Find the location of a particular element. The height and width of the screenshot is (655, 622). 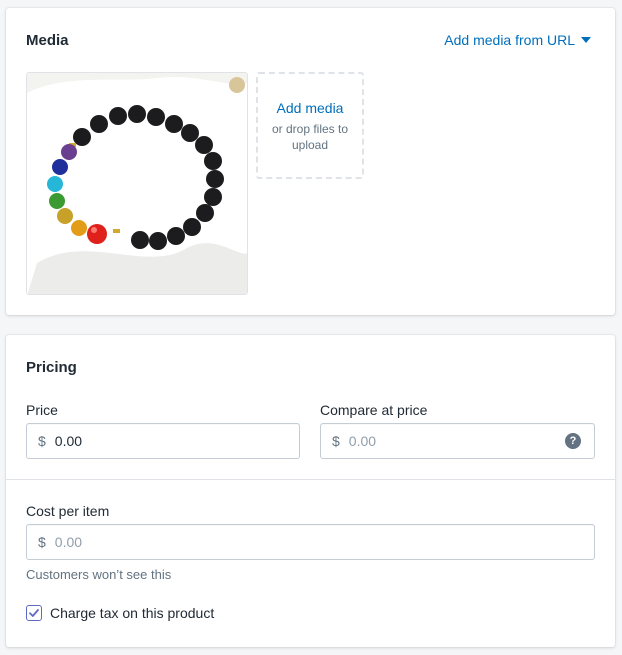

add-media-from-url-button: Add media from URL is located at coordinates (517, 40).